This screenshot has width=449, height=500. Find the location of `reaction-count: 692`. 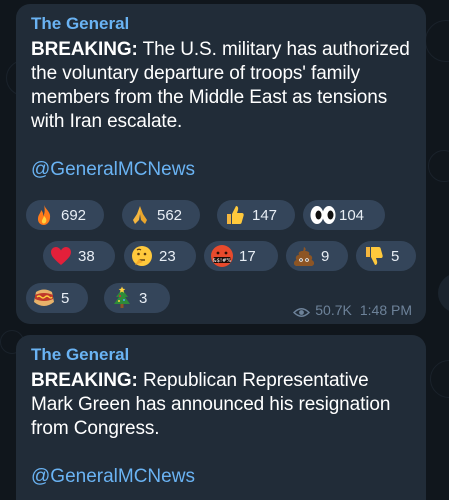

reaction-count: 692 is located at coordinates (74, 215).